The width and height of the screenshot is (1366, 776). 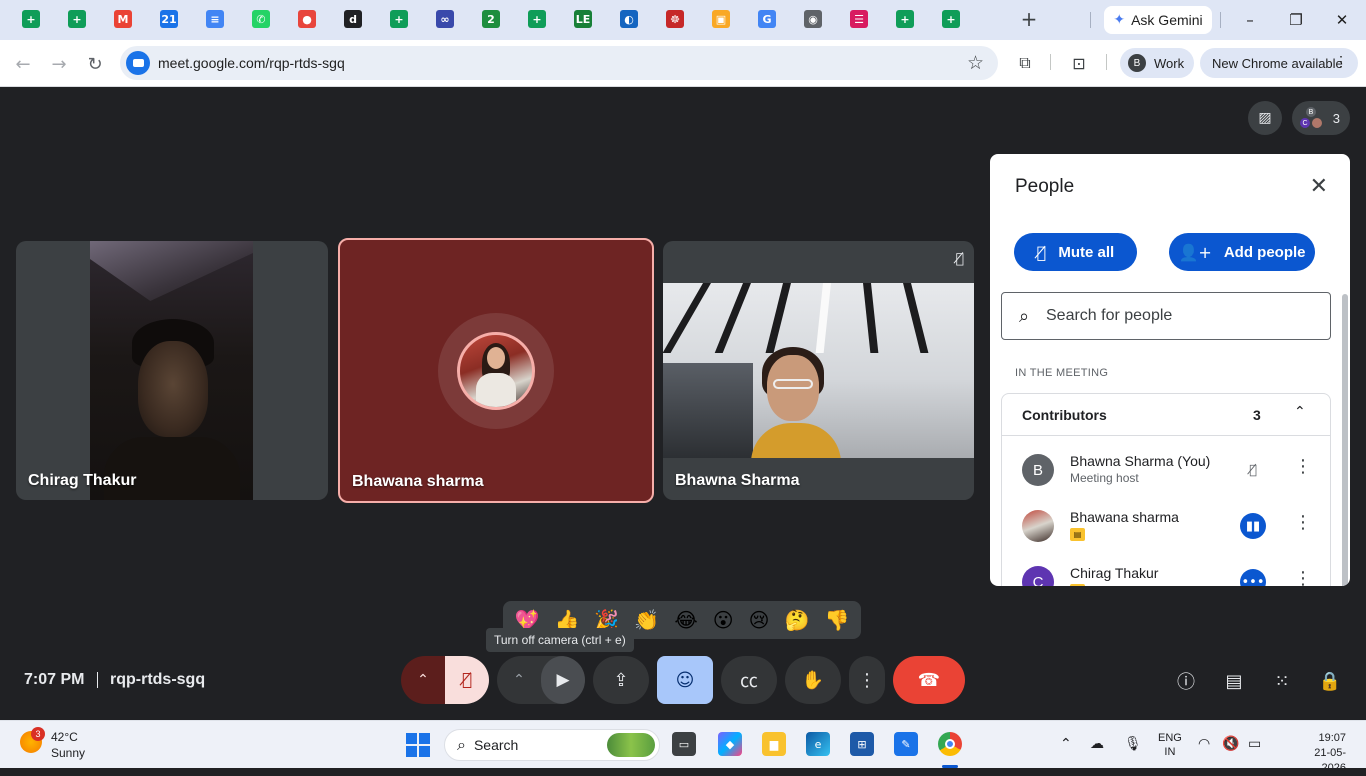 I want to click on cloud-offline-icon: ☁, so click(x=1097, y=744).